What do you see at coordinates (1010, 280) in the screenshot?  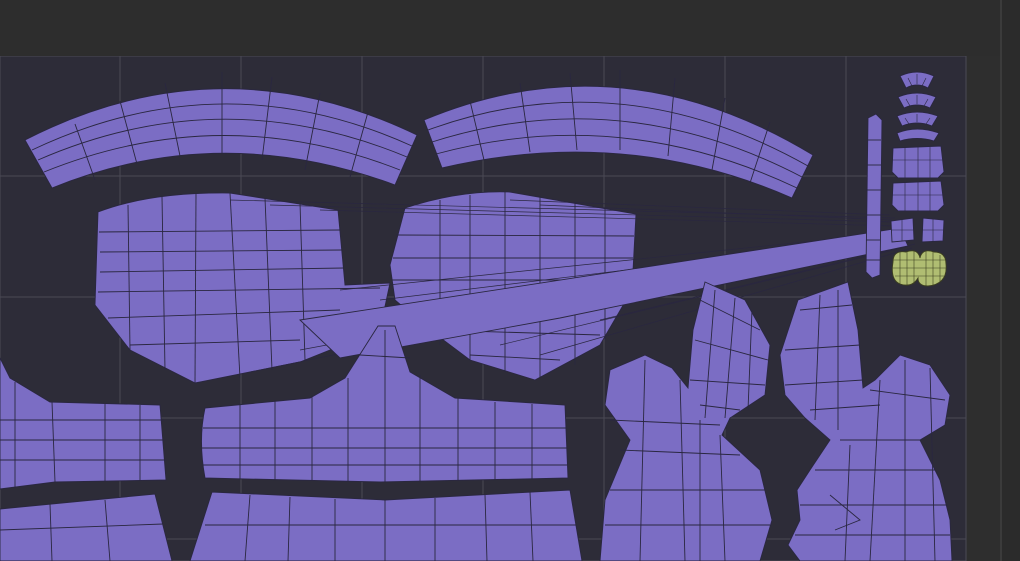 I see `side-scrollbar` at bounding box center [1010, 280].